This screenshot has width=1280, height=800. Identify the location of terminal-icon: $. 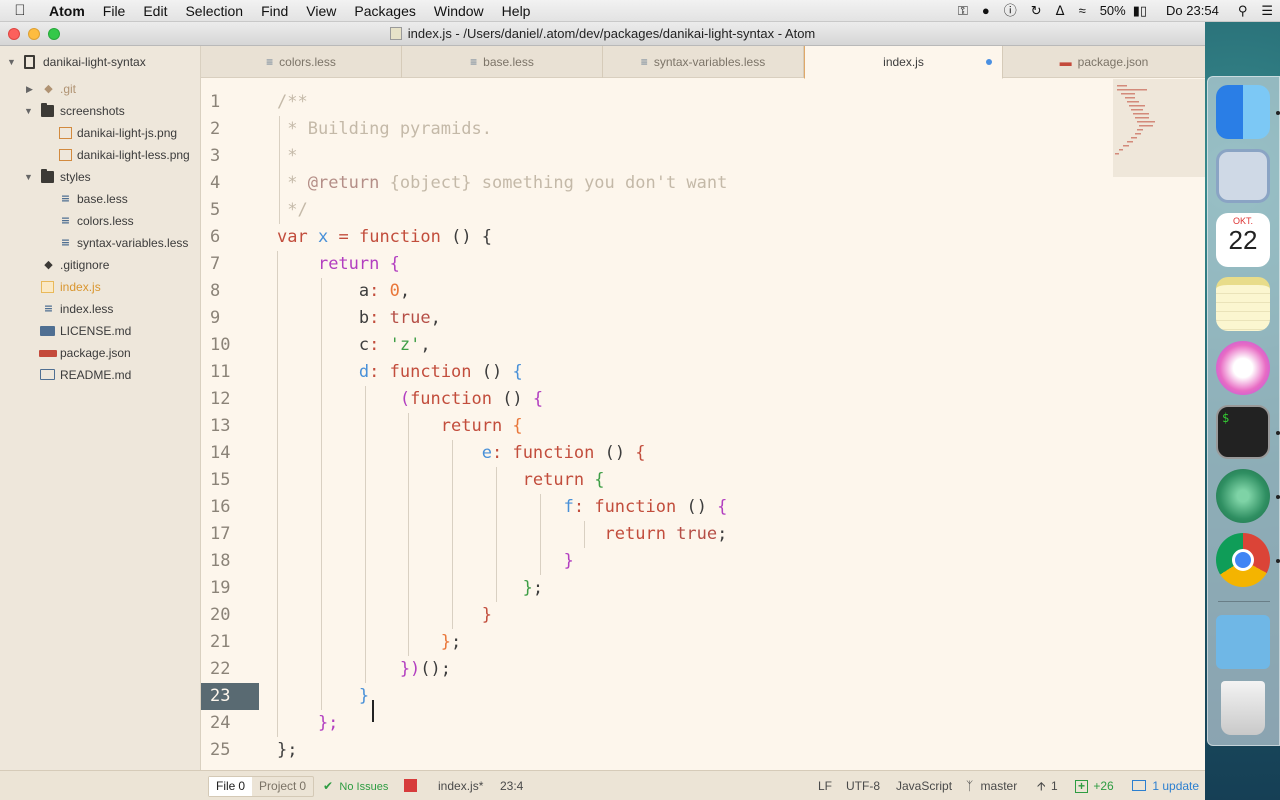
(1243, 432).